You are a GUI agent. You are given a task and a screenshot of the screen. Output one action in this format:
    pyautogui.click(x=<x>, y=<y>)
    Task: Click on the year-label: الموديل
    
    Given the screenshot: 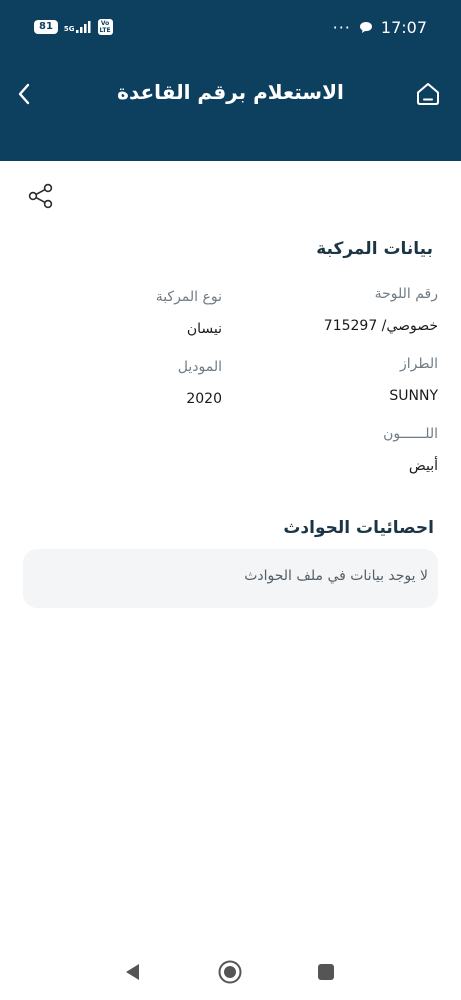 What is the action you would take?
    pyautogui.click(x=199, y=367)
    